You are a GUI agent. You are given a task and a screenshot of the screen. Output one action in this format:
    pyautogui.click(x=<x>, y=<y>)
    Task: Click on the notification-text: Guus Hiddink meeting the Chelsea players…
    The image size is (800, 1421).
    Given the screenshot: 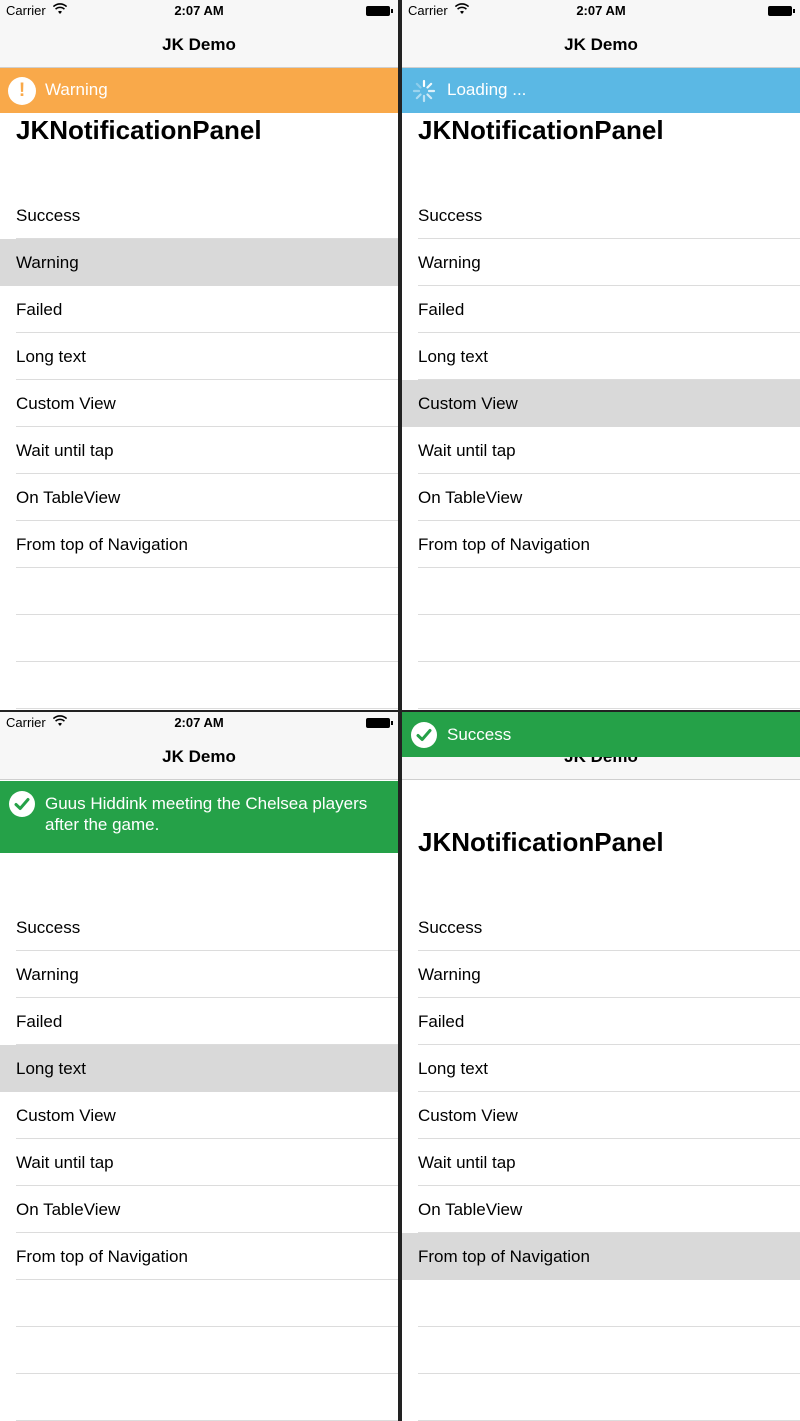 What is the action you would take?
    pyautogui.click(x=206, y=814)
    